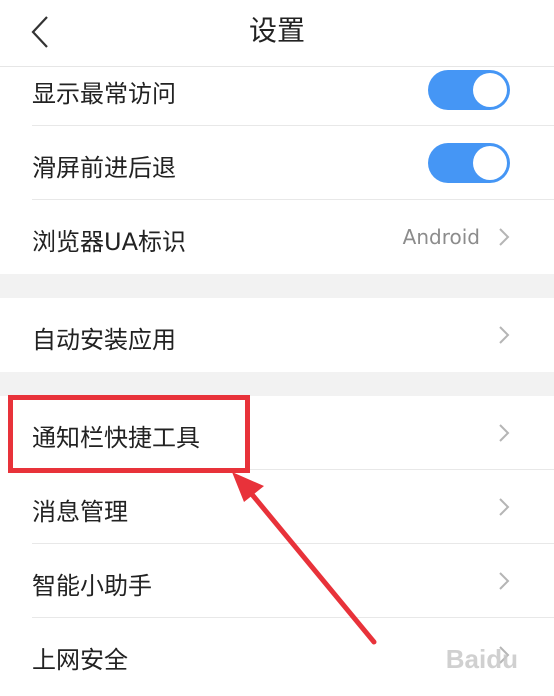  I want to click on watermark: Baidu, so click(481, 659).